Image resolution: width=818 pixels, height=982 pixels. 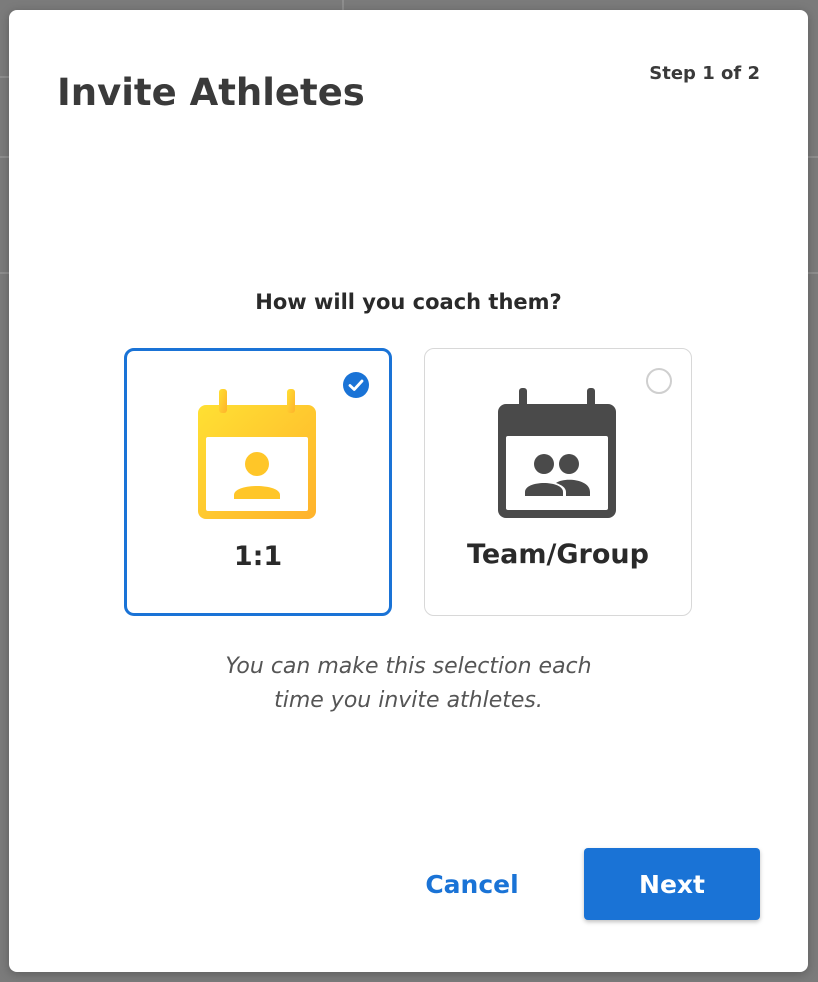 I want to click on option-card-1on1: 1:1, so click(x=258, y=482).